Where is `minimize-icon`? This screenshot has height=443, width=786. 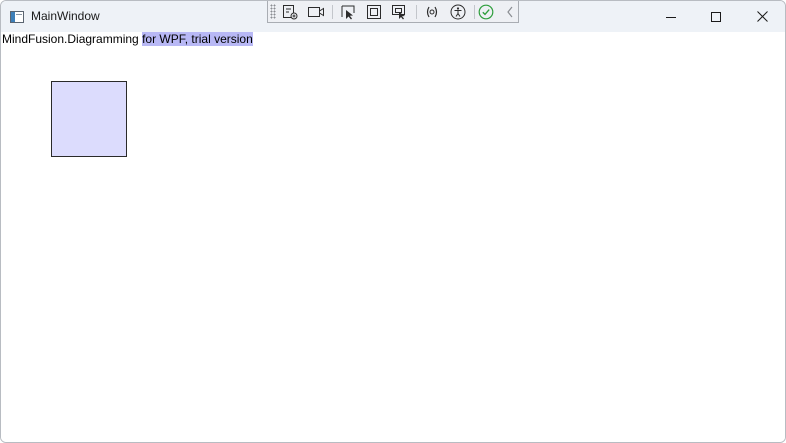
minimize-icon is located at coordinates (671, 17).